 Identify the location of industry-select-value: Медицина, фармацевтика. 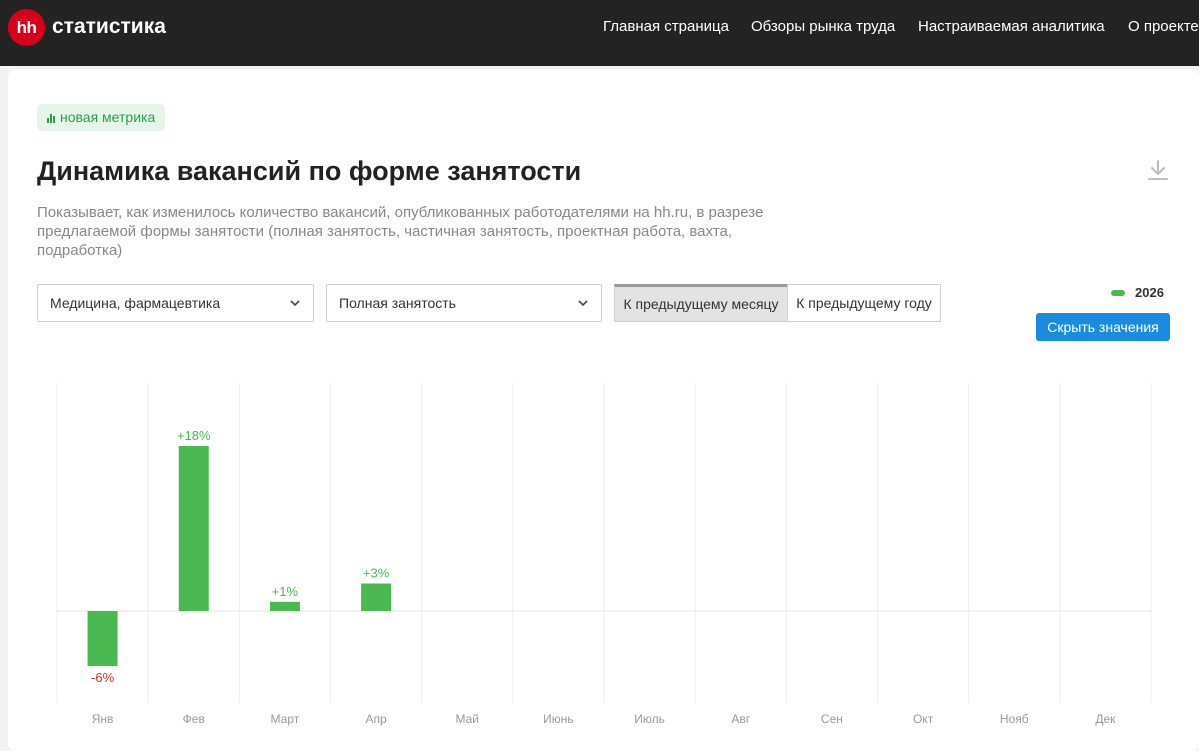
(135, 303).